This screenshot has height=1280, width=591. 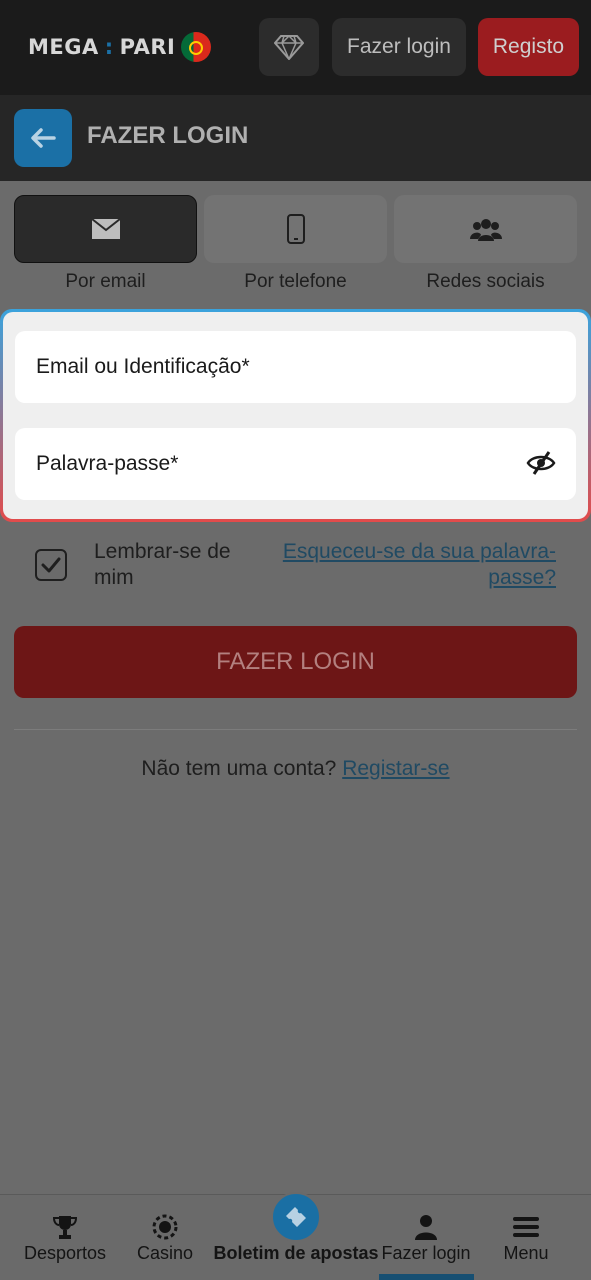 What do you see at coordinates (399, 47) in the screenshot?
I see `header-login-button: Fazer login` at bounding box center [399, 47].